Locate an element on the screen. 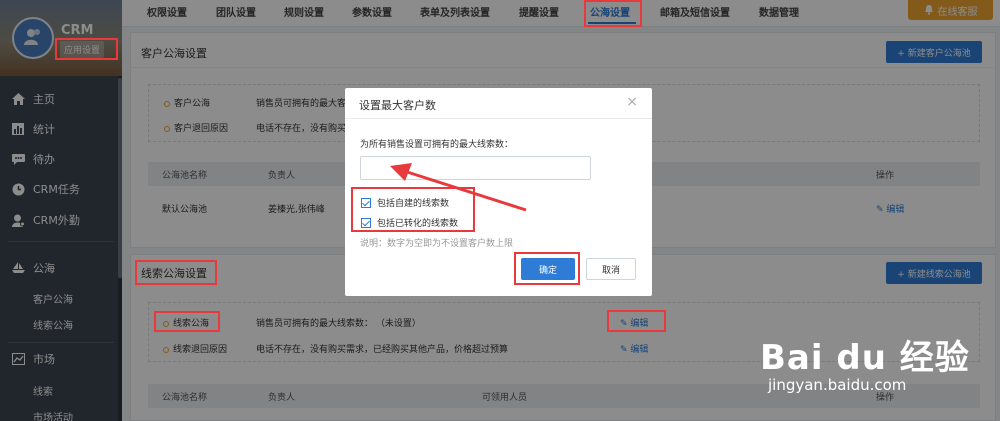 Image resolution: width=1000 pixels, height=421 pixels. baidu-watermark: Bai du 经验 jingyan.baidu.com is located at coordinates (865, 362).